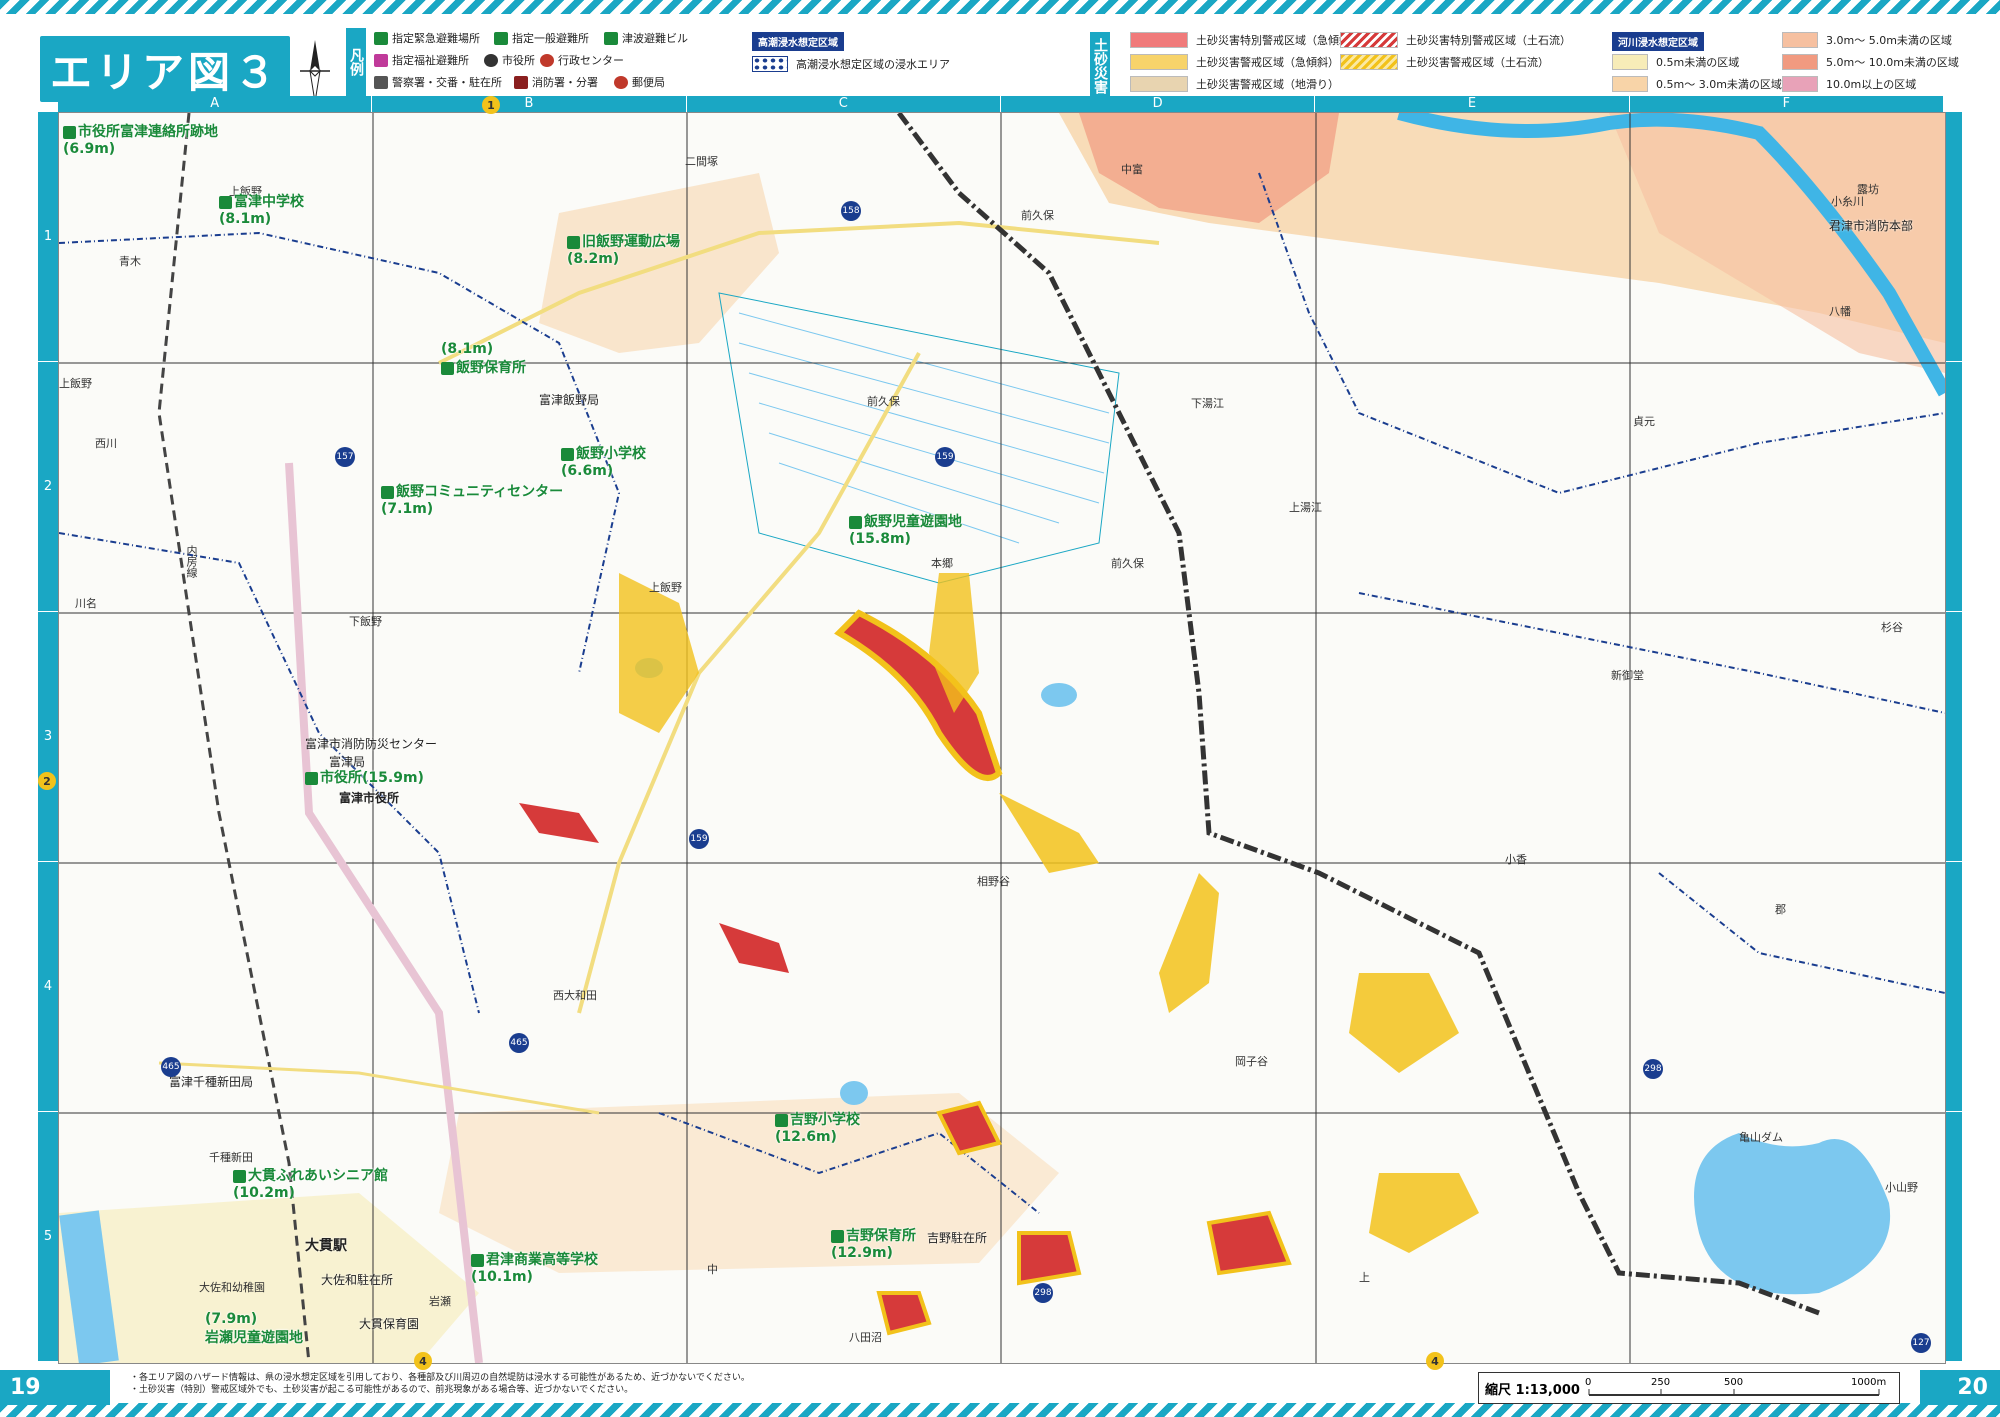 The height and width of the screenshot is (1417, 2000). What do you see at coordinates (534, 1267) in the screenshot?
I see `shelter-kimitsu-commercial: 君津商業高等学校 (10.1m)` at bounding box center [534, 1267].